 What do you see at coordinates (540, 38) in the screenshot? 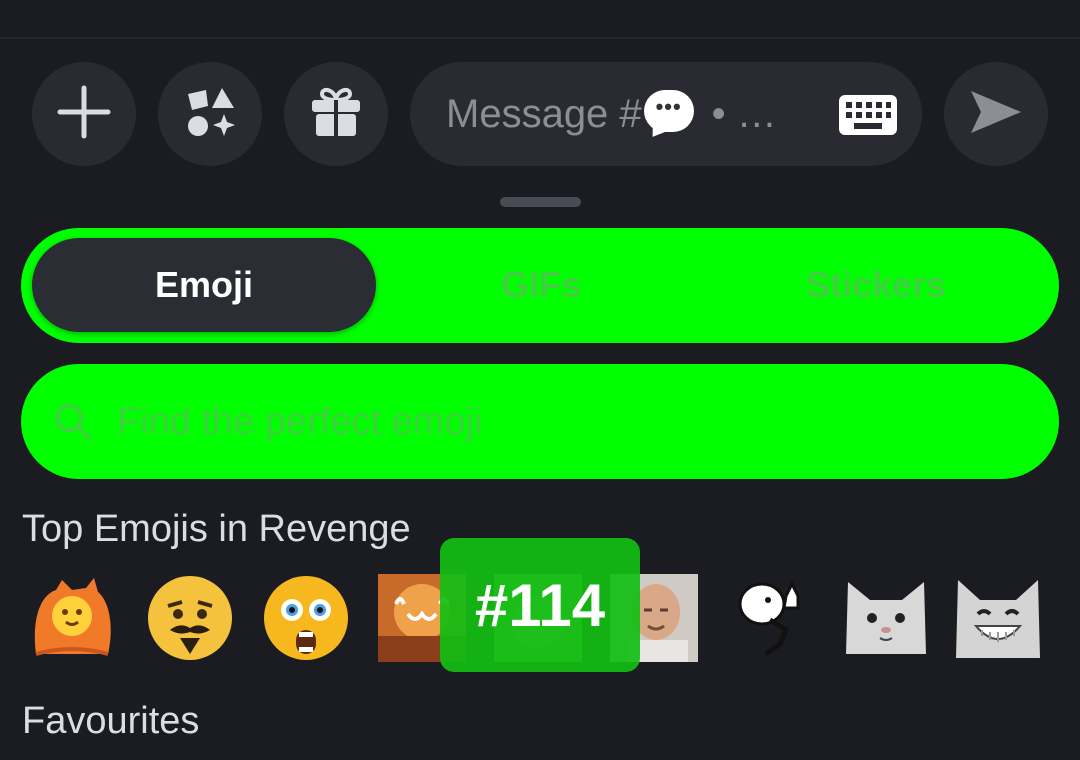
I see `top-divider` at bounding box center [540, 38].